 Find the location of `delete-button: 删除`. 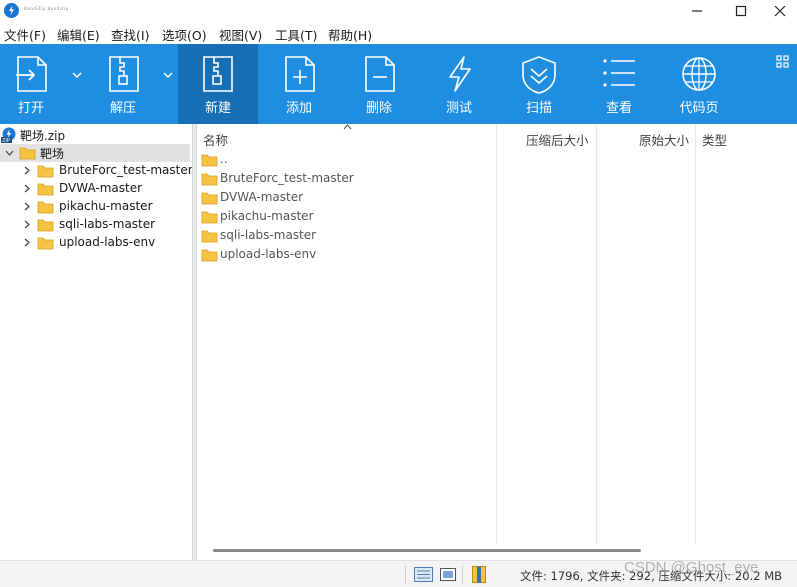

delete-button: 删除 is located at coordinates (379, 84).